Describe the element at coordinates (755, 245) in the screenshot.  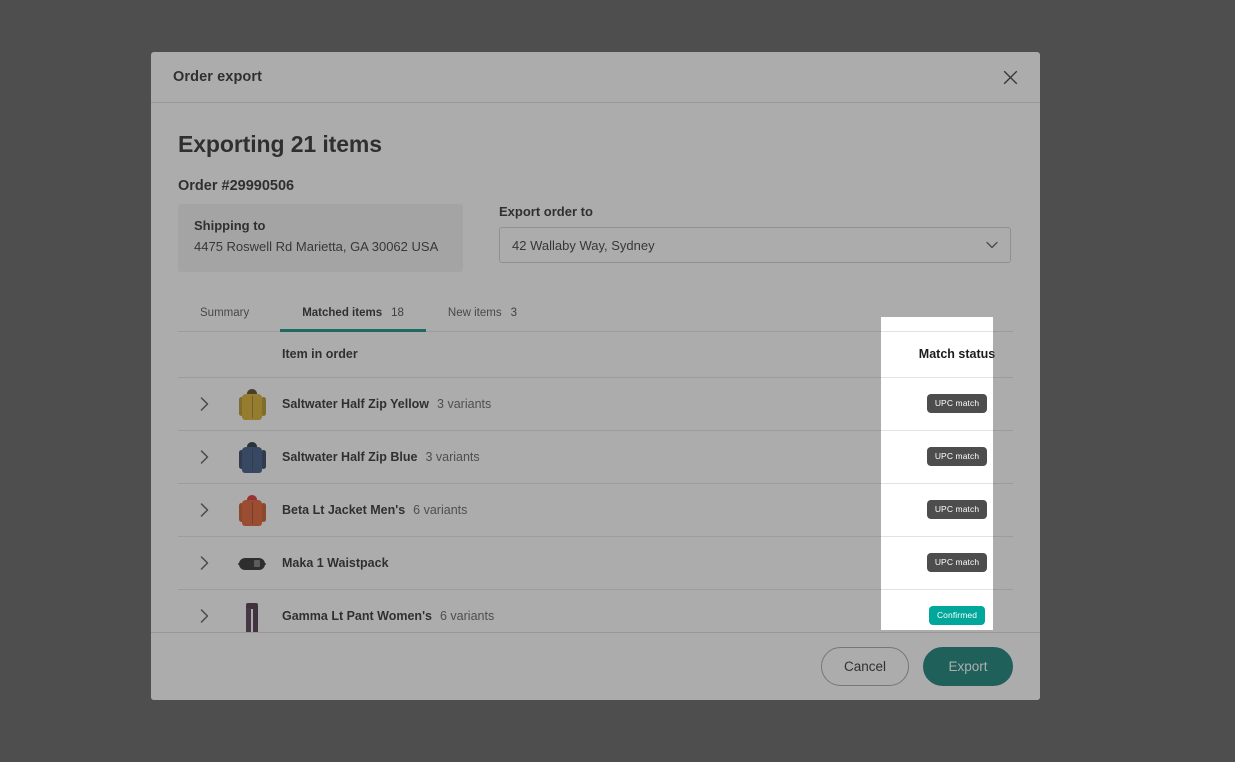
I see `export-destination-select: 42 Wallaby Way, Sydney` at that location.